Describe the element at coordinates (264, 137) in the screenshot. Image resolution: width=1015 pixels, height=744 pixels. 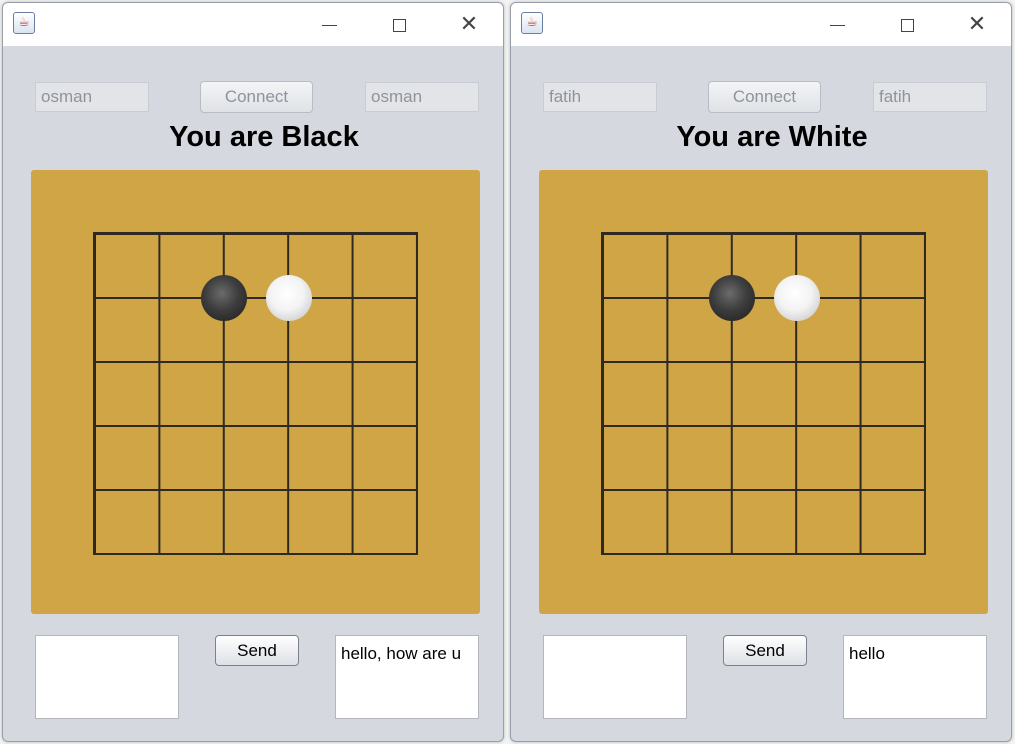
I see `player-color-title: You are Black` at that location.